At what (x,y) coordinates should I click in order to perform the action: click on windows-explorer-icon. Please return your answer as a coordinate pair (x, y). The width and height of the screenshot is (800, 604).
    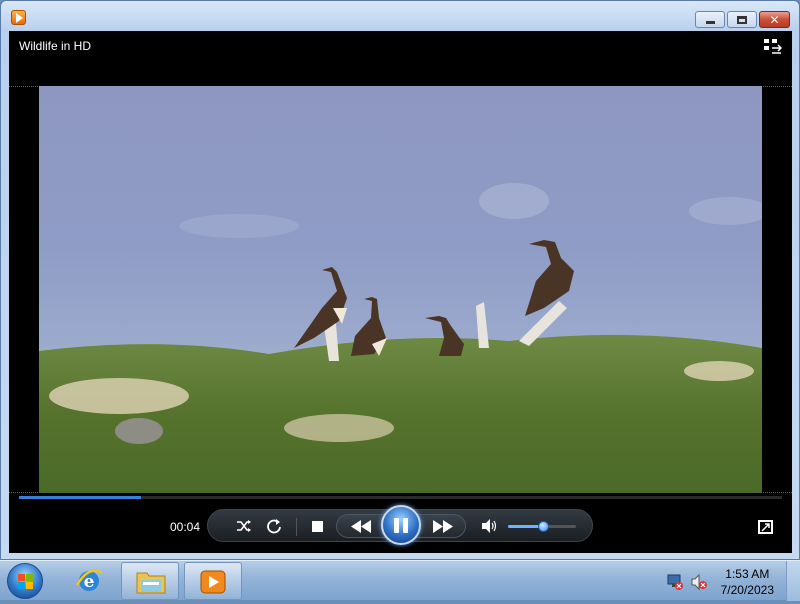
    Looking at the image, I should click on (151, 583).